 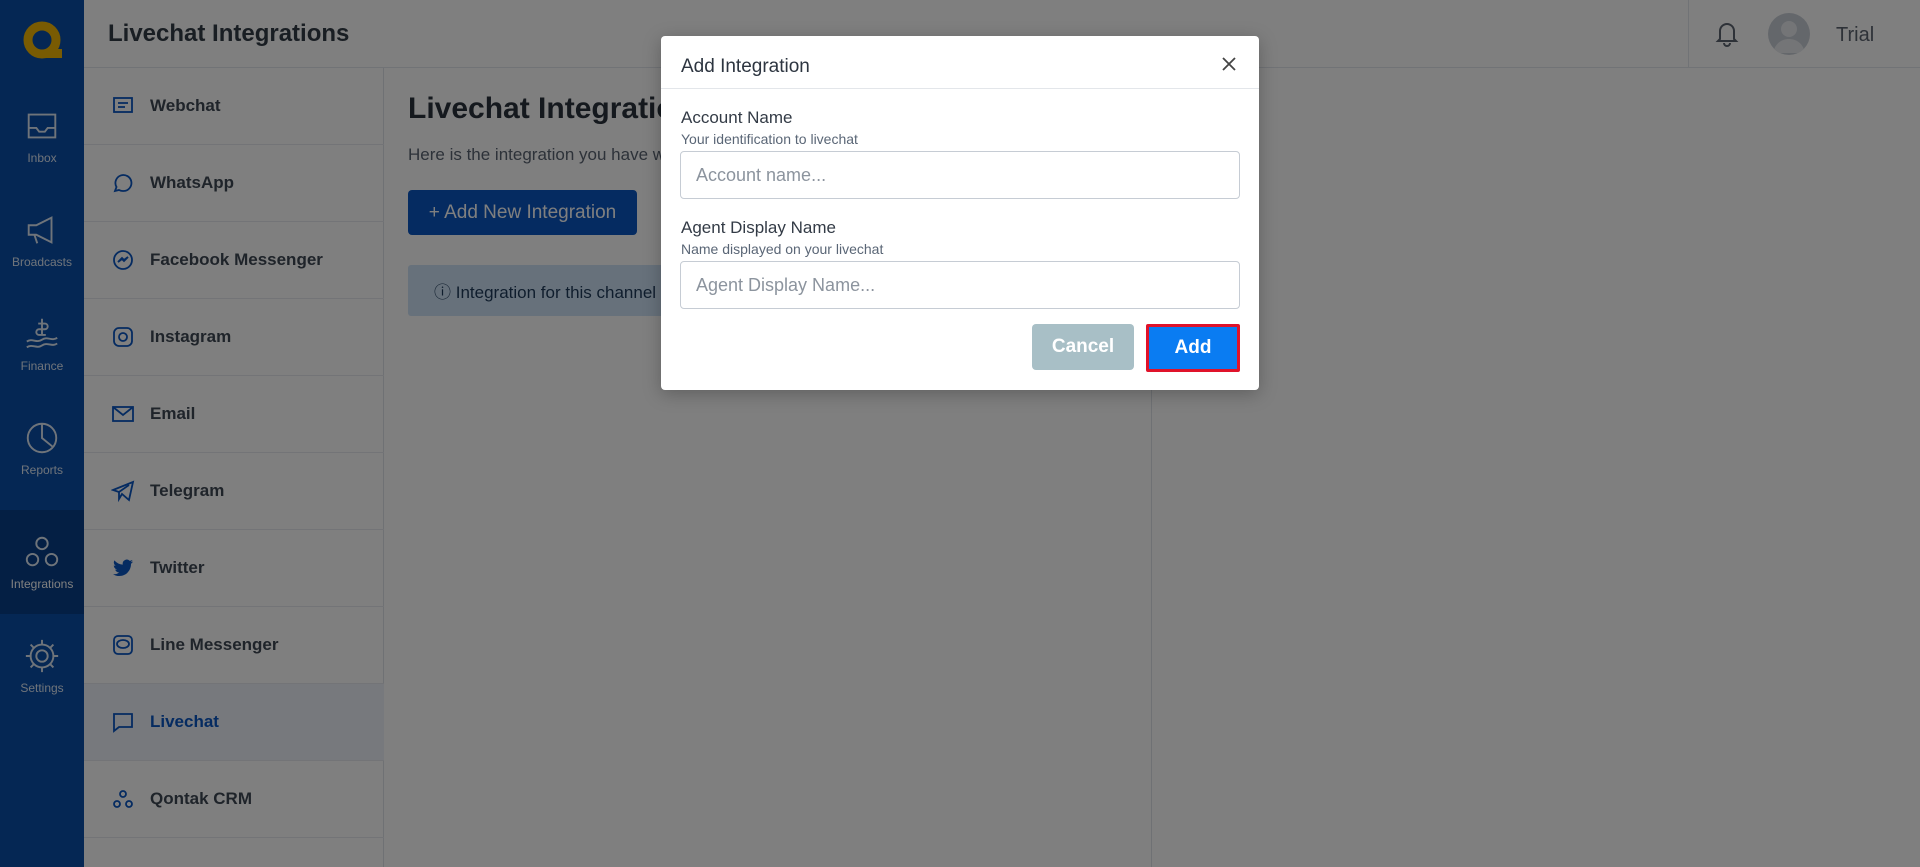 What do you see at coordinates (960, 175) in the screenshot?
I see `account-name-input` at bounding box center [960, 175].